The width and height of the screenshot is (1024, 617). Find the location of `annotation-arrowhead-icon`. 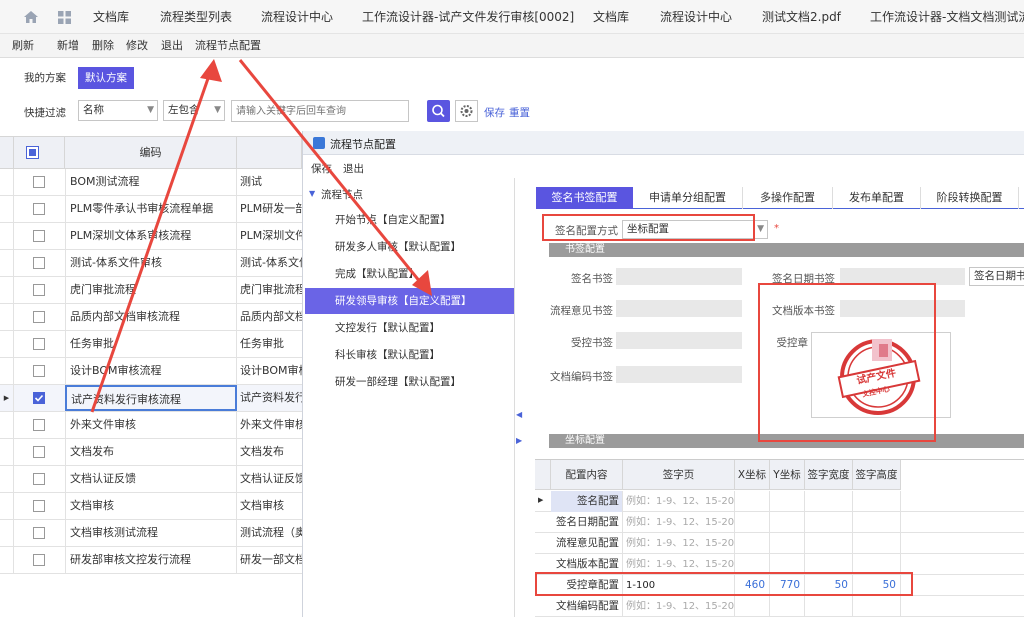

annotation-arrowhead-icon is located at coordinates (211, 70).